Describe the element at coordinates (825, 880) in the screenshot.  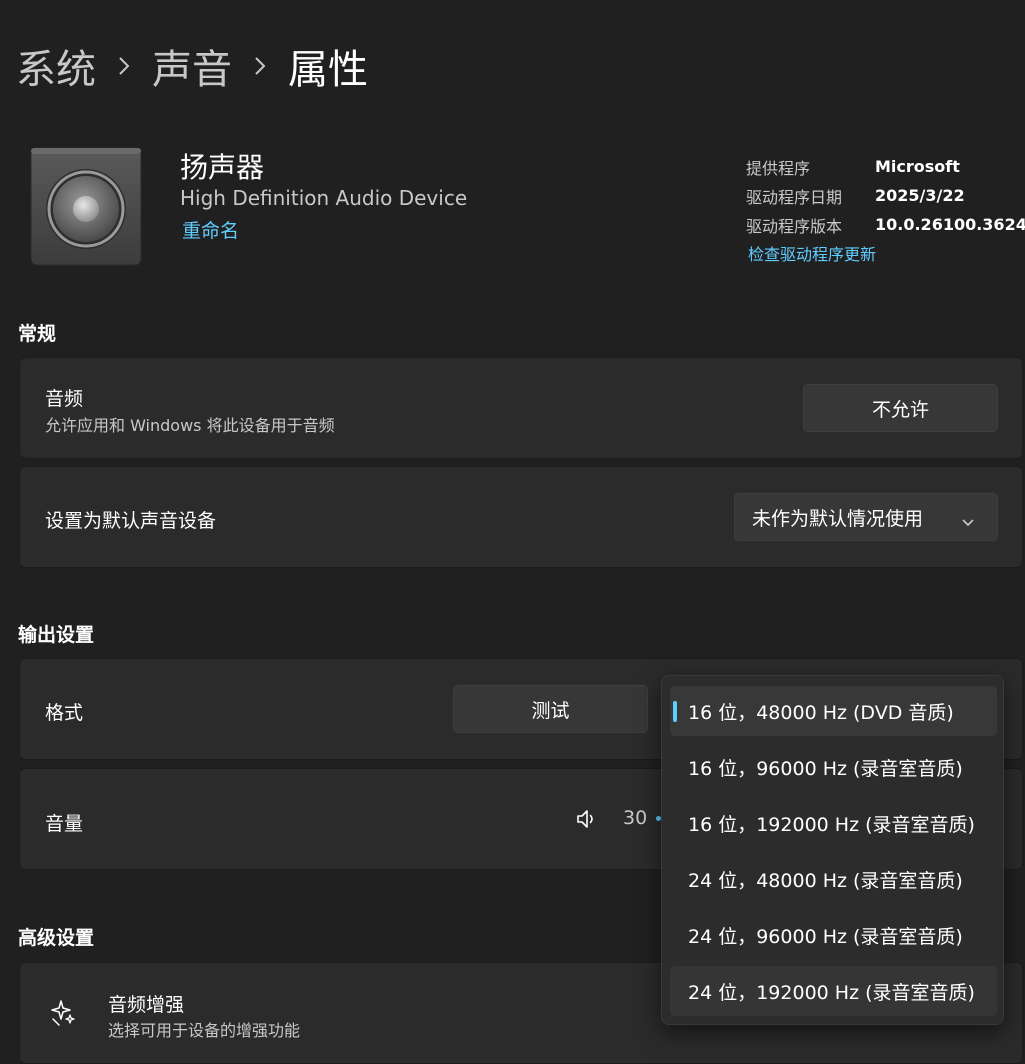
I see `format-option-label: 24 位，48000 Hz (录音室音质)` at that location.